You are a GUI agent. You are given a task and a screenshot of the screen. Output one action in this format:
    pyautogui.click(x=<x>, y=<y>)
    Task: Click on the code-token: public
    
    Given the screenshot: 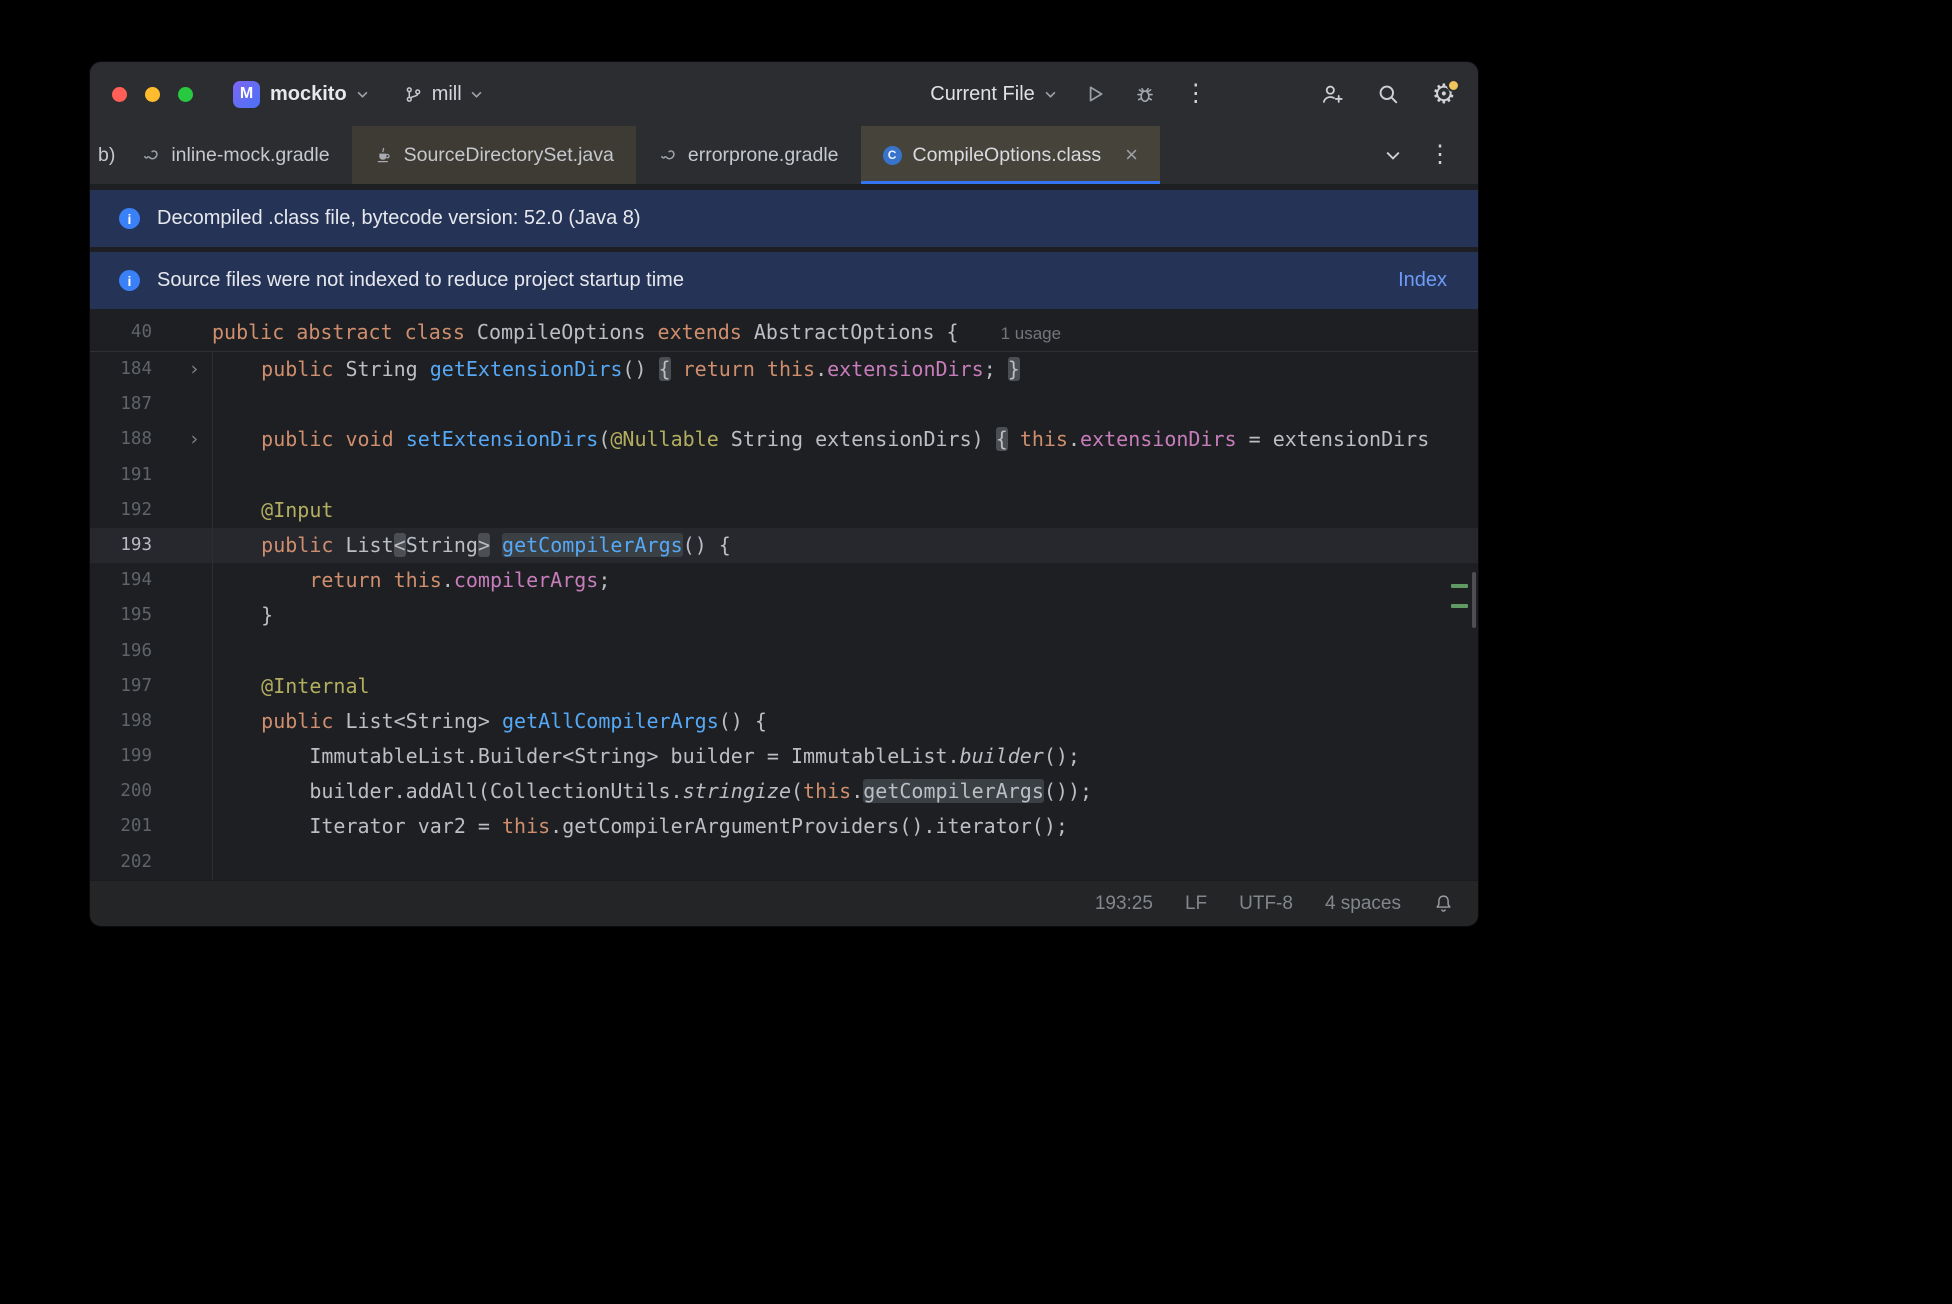 What is the action you would take?
    pyautogui.click(x=297, y=544)
    